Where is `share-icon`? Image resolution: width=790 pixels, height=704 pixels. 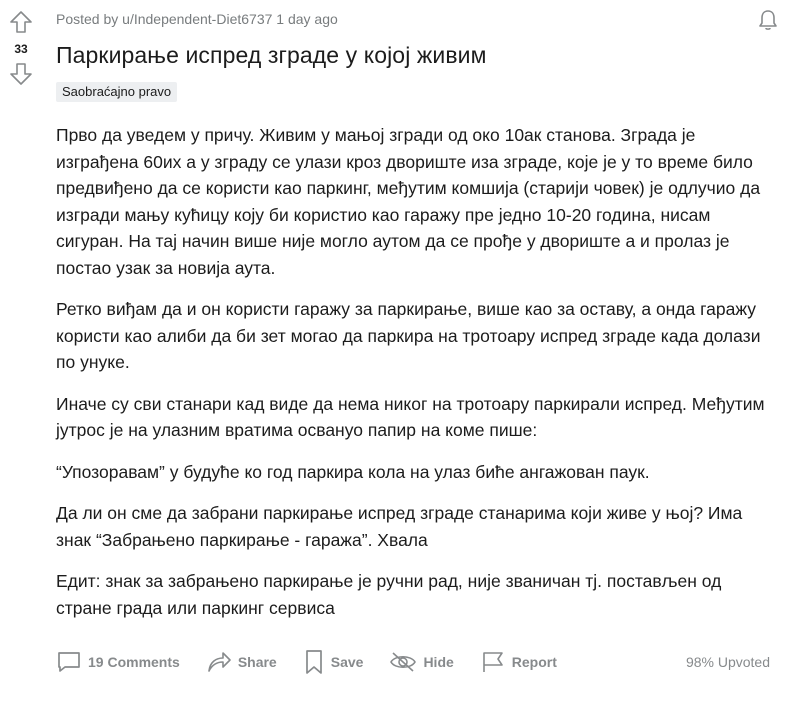
share-icon is located at coordinates (219, 662).